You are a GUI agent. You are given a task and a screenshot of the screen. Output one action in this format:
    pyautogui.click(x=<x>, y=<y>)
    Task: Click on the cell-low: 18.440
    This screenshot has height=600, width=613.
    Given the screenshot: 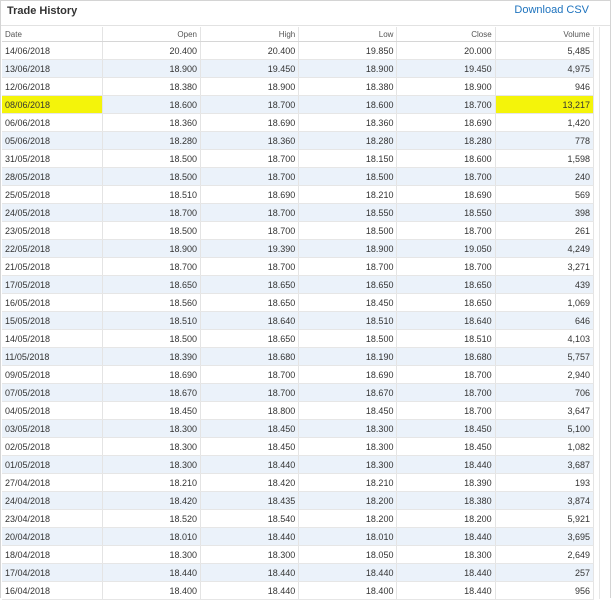 What is the action you would take?
    pyautogui.click(x=348, y=572)
    